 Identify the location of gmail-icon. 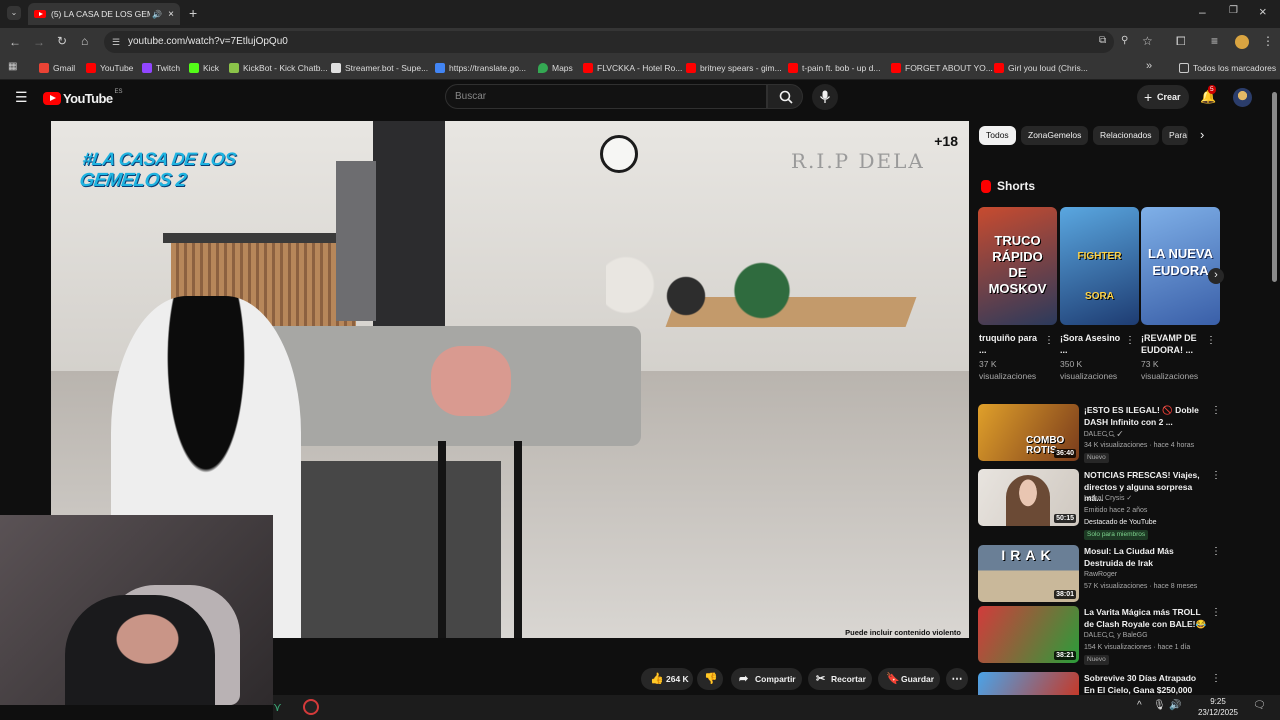
(44, 68).